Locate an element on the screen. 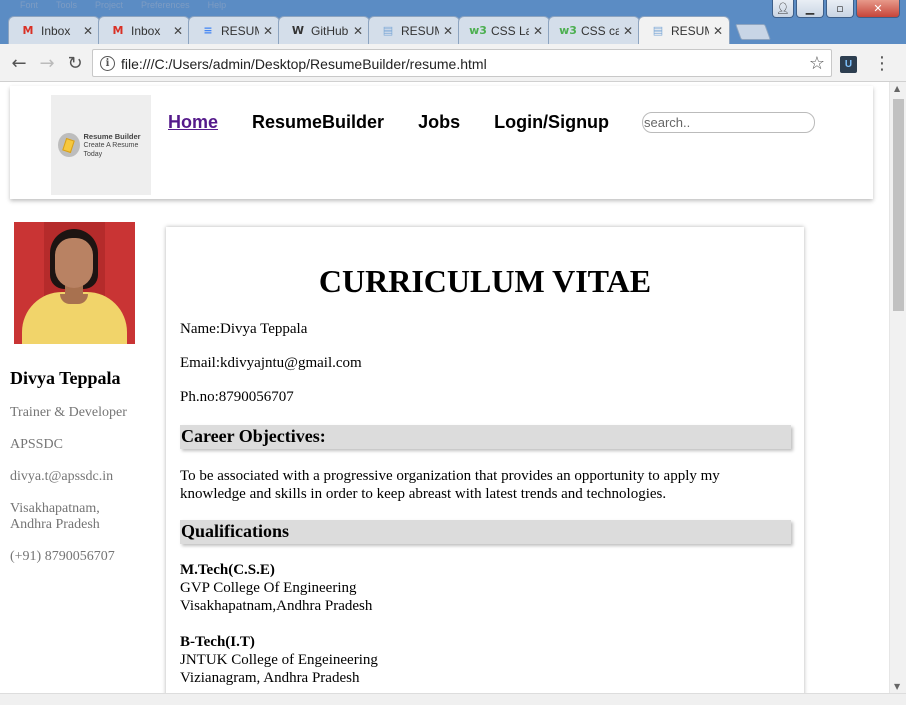  back-arrow-icon: ← is located at coordinates (19, 63).